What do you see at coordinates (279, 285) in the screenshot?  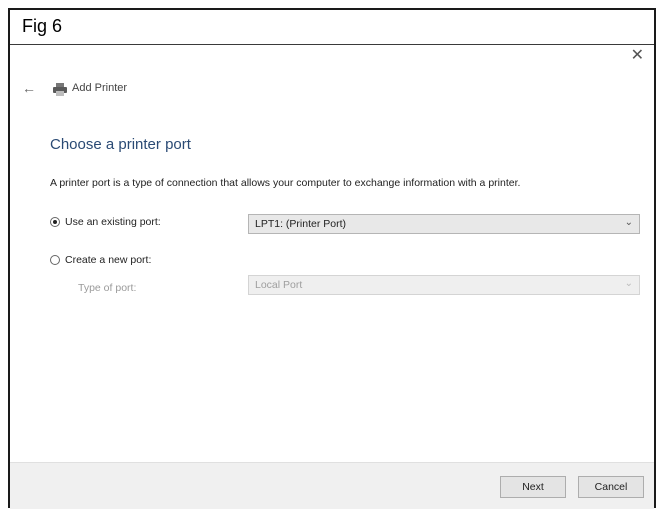 I see `port-type-value: Local Port` at bounding box center [279, 285].